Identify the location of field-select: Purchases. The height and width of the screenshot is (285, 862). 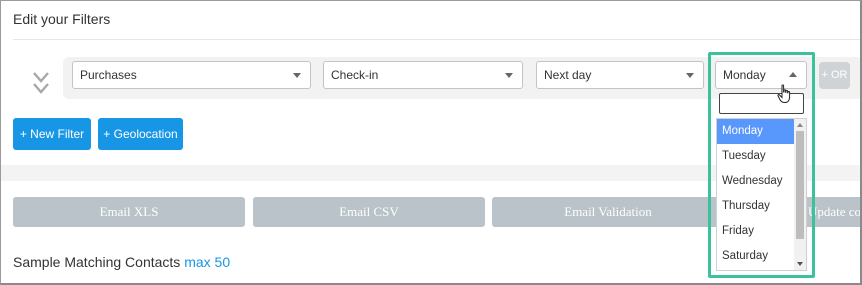
(191, 75).